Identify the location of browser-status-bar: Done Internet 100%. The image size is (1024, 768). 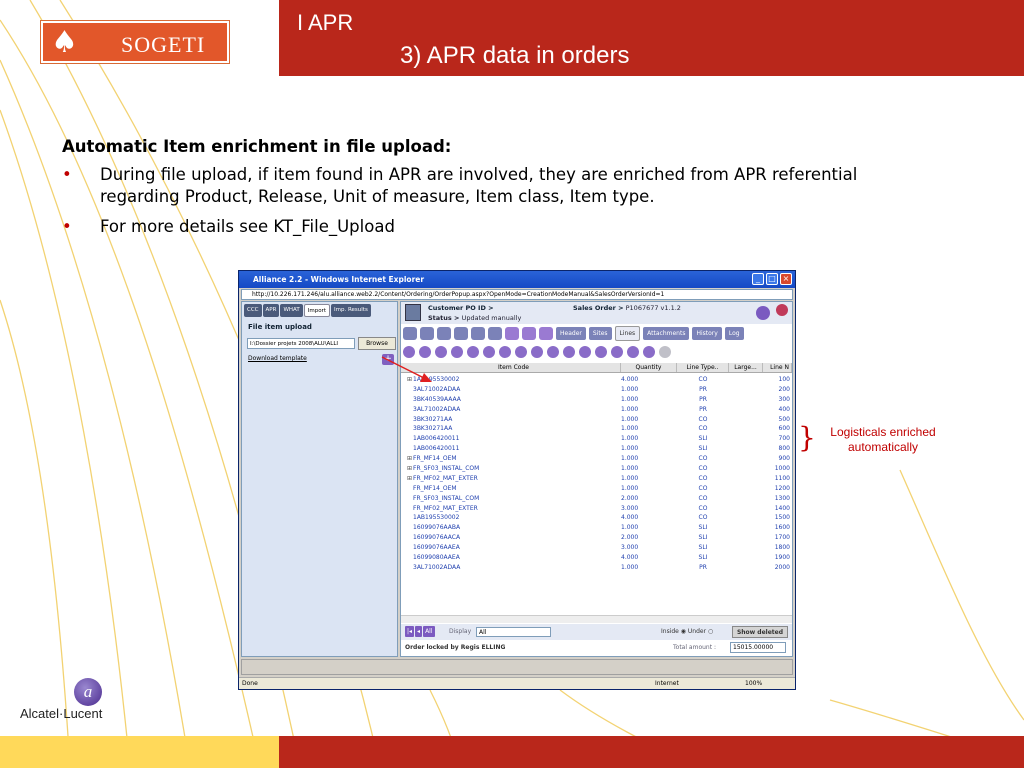
(517, 683).